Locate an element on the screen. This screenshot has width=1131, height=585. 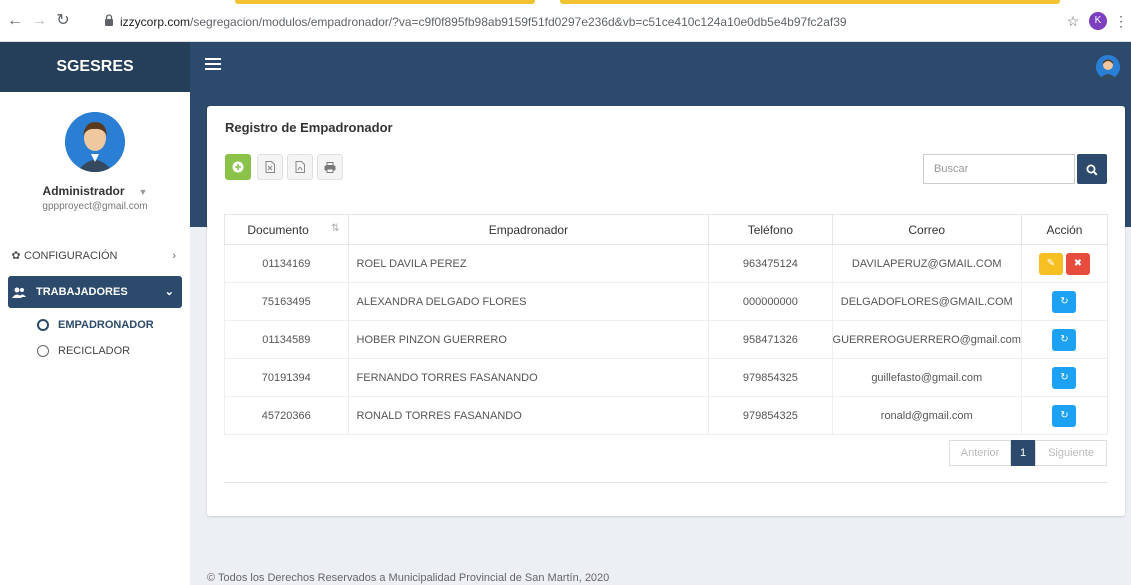
close-icon: ✖ is located at coordinates (1078, 263).